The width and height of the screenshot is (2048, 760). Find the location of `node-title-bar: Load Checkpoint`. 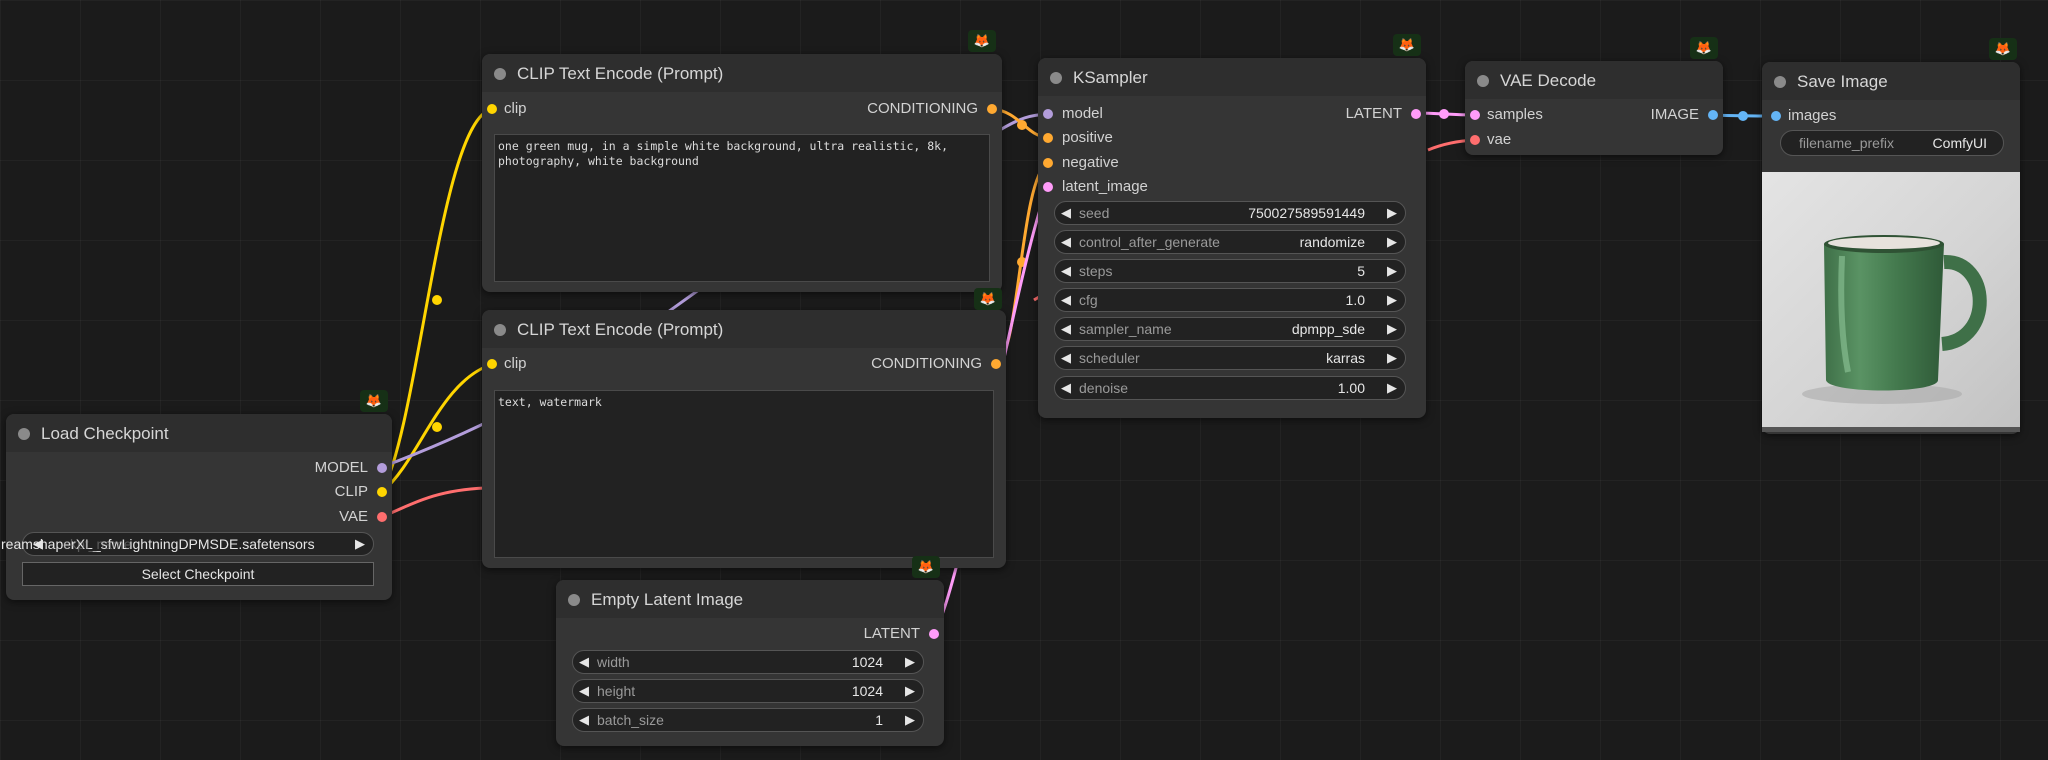

node-title-bar: Load Checkpoint is located at coordinates (199, 433).